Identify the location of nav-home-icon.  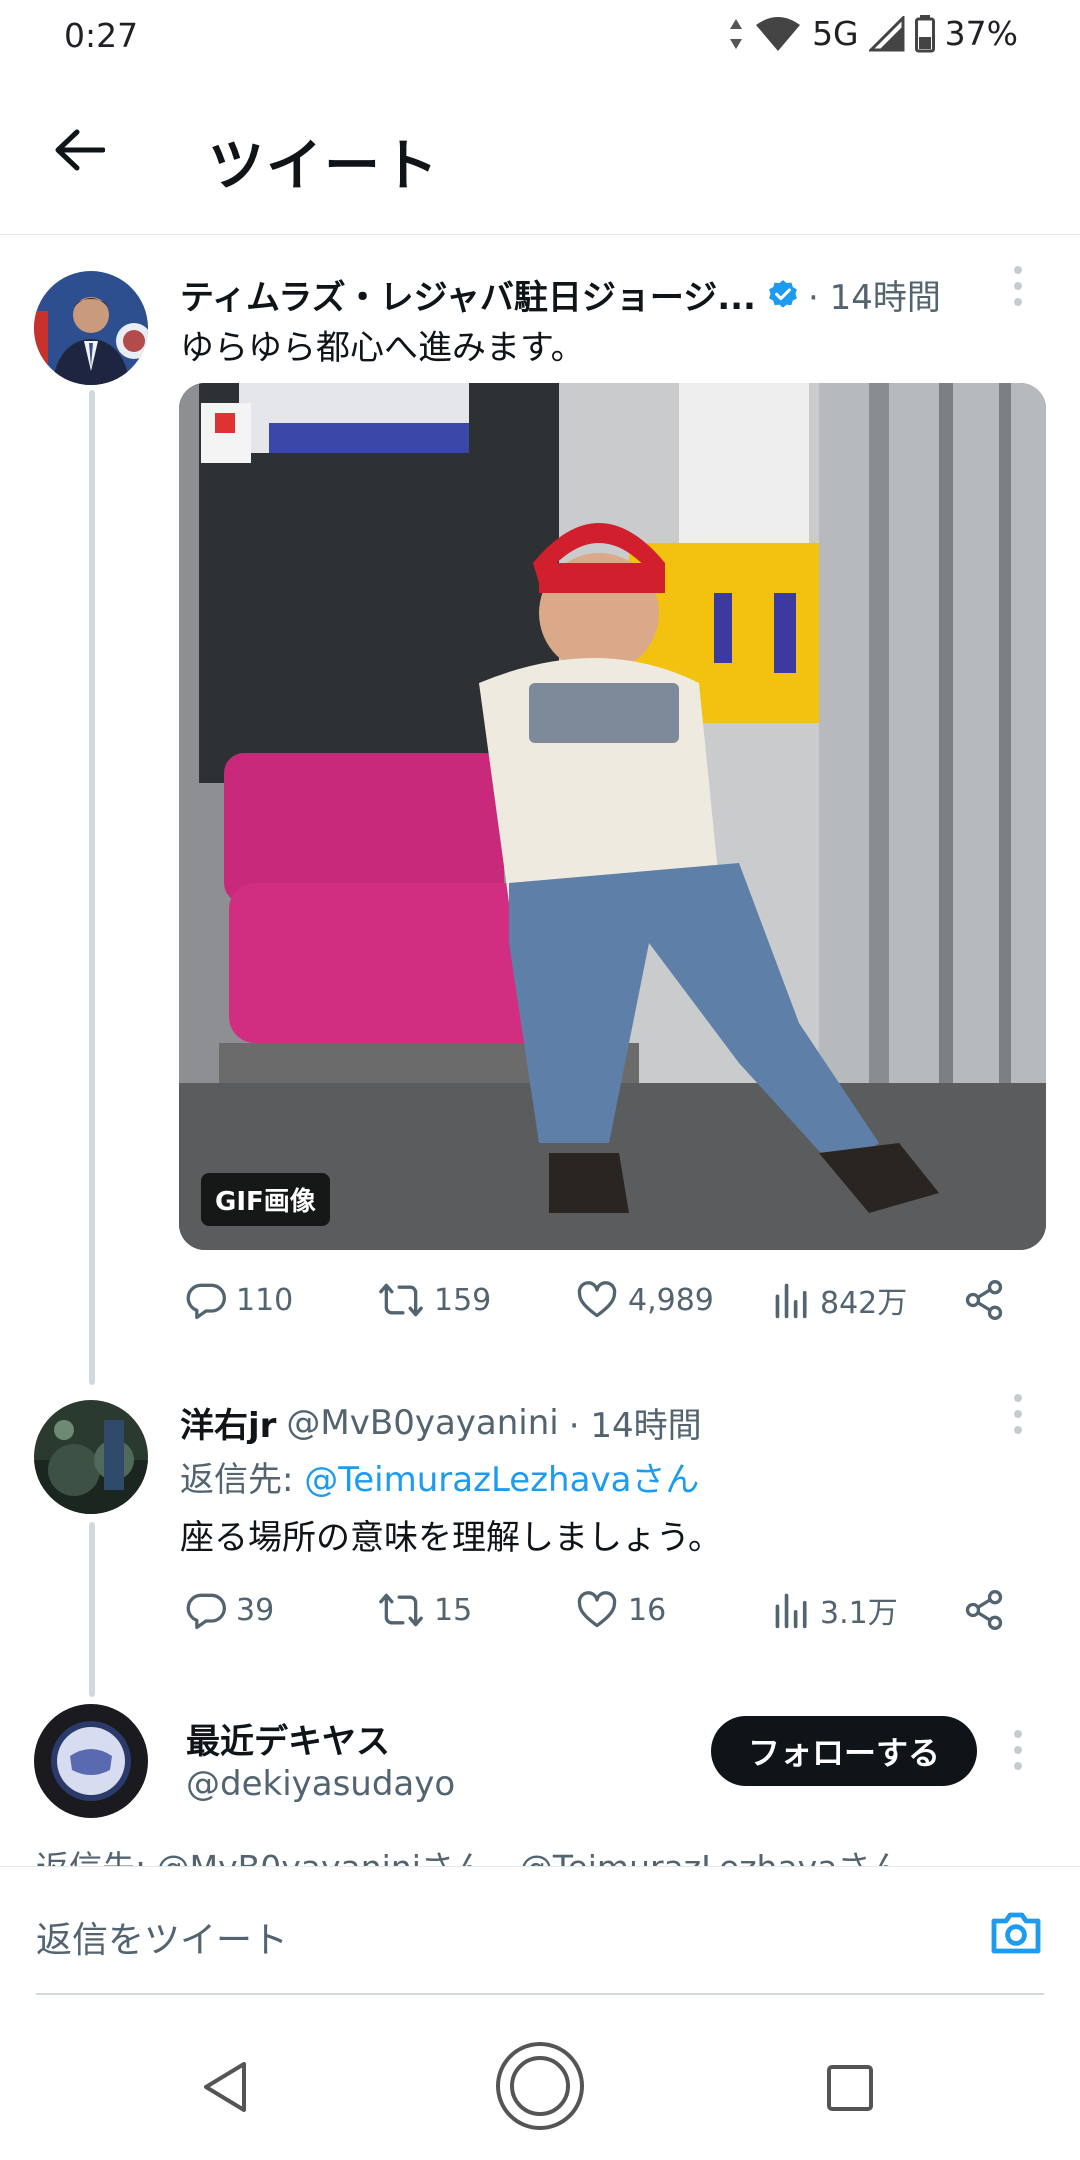
(540, 2086).